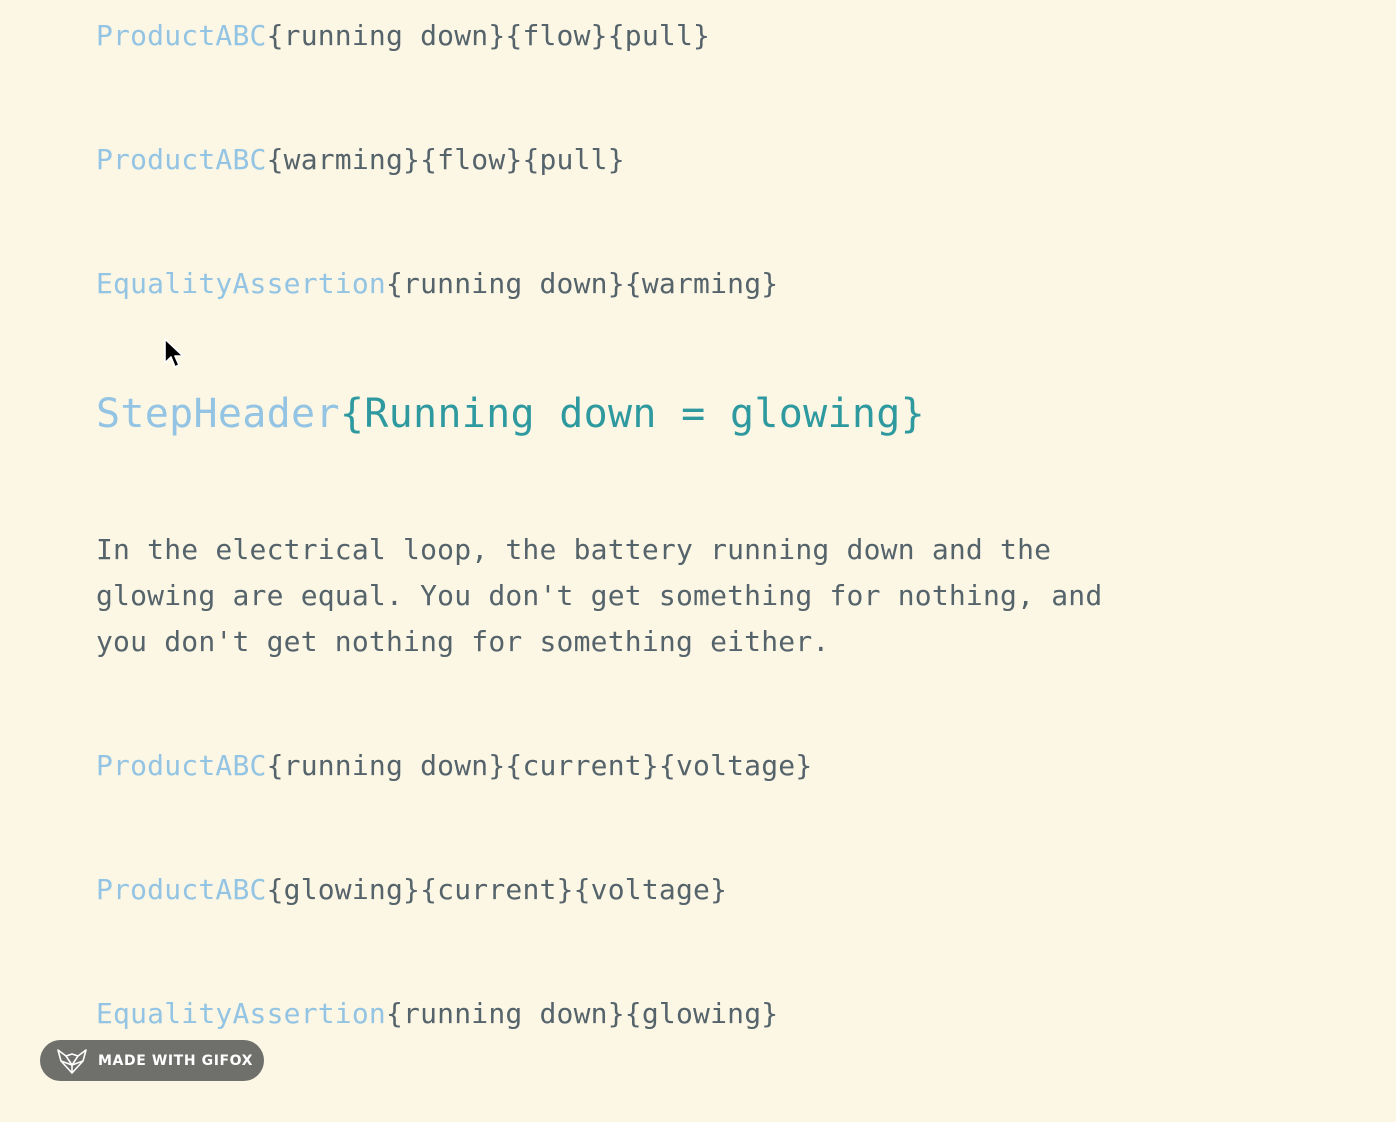  What do you see at coordinates (72, 1061) in the screenshot?
I see `fox-icon` at bounding box center [72, 1061].